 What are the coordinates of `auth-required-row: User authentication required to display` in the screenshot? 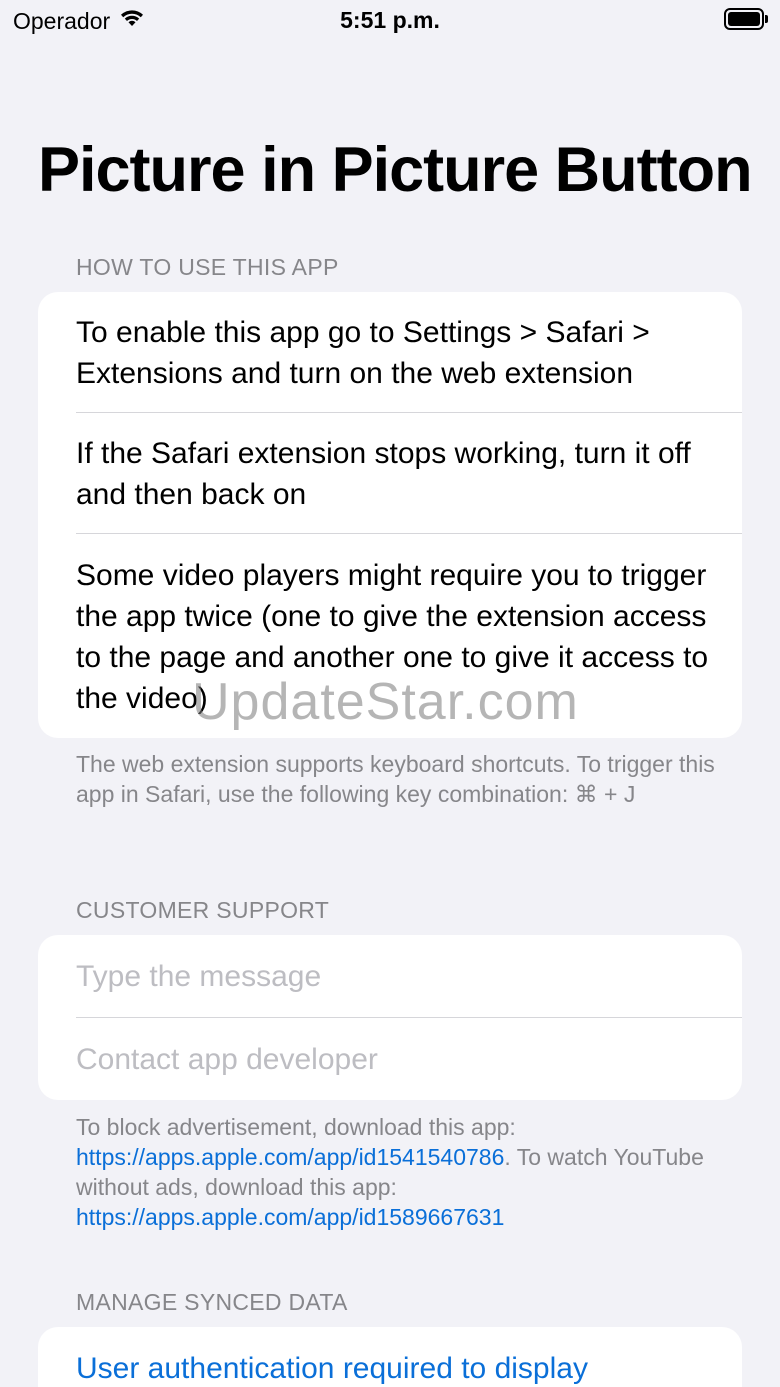 It's located at (390, 1357).